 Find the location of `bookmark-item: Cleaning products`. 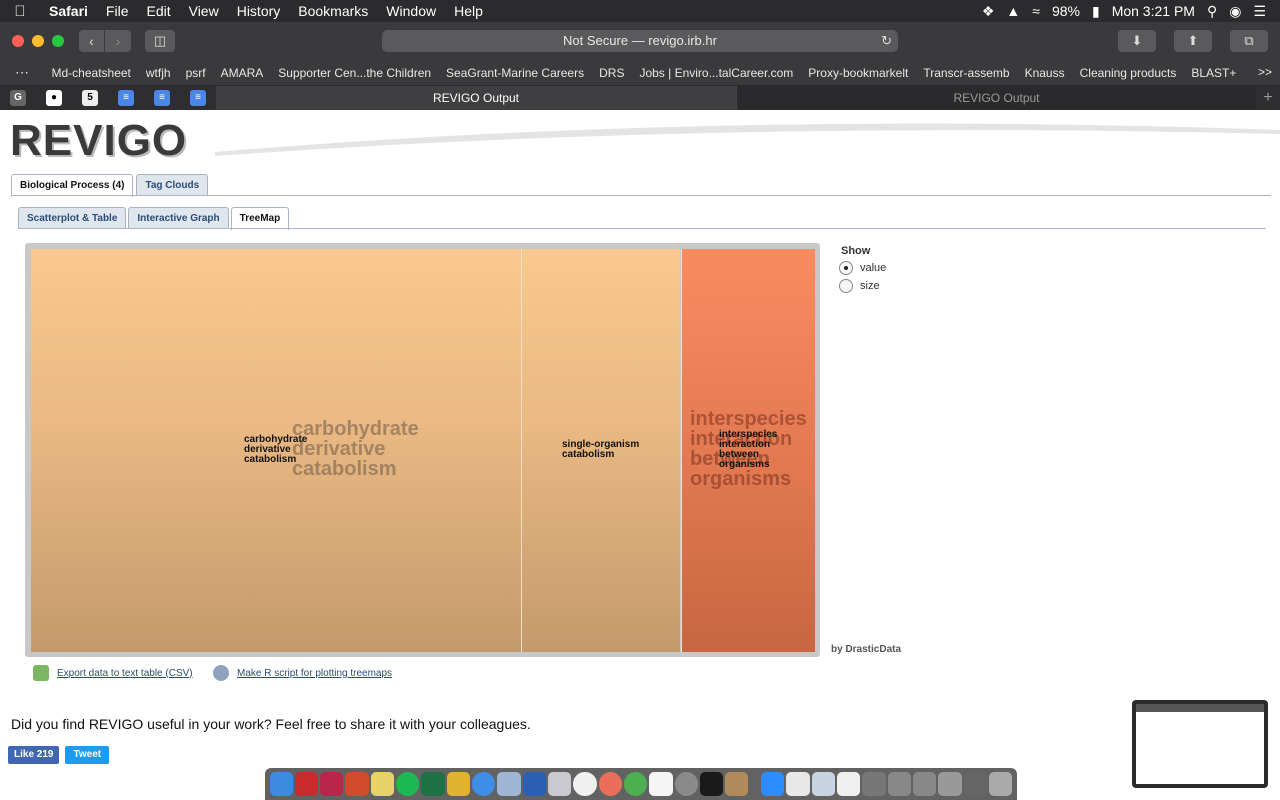

bookmark-item: Cleaning products is located at coordinates (1128, 73).